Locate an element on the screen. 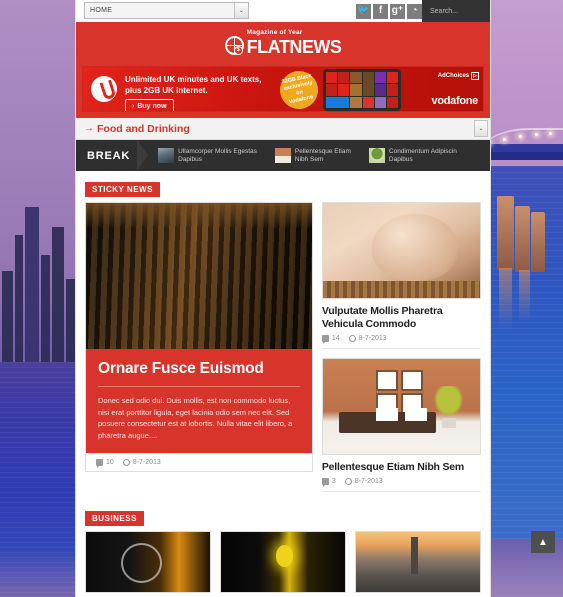 The width and height of the screenshot is (563, 597). ticker-item: Ullamcorper Mollis Egestas Dapibus is located at coordinates (206, 156).